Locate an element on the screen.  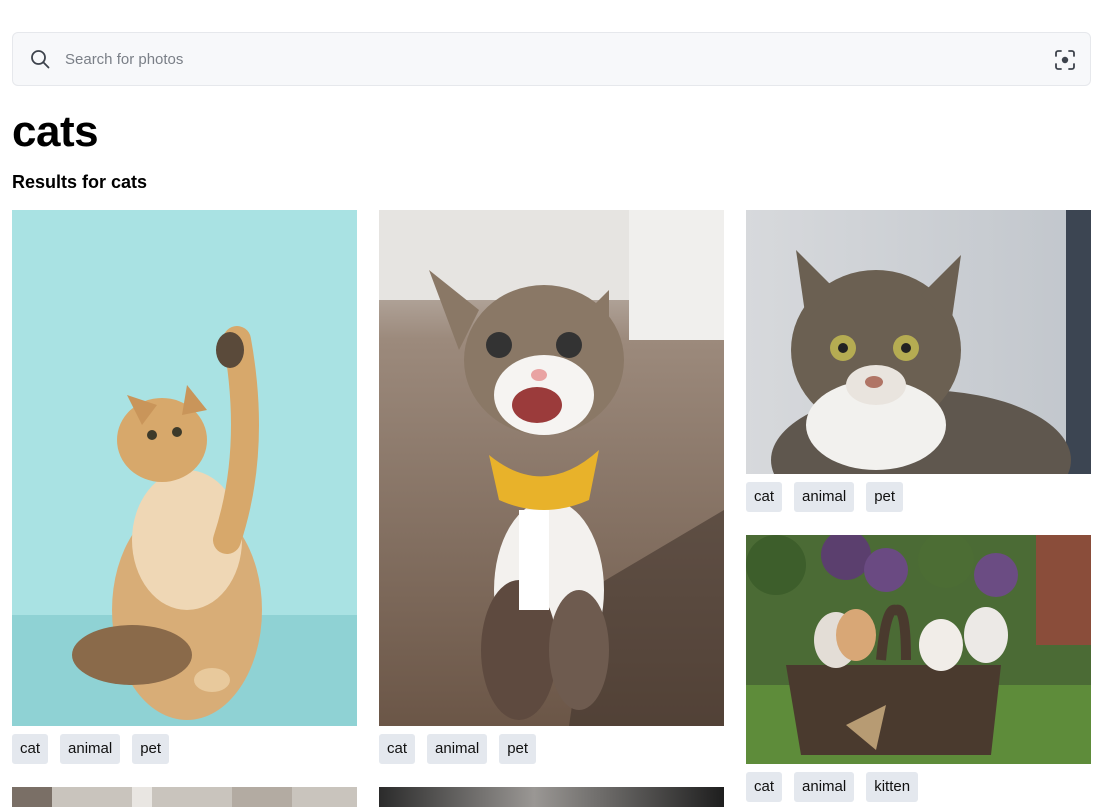
tag: kitten is located at coordinates (892, 787).